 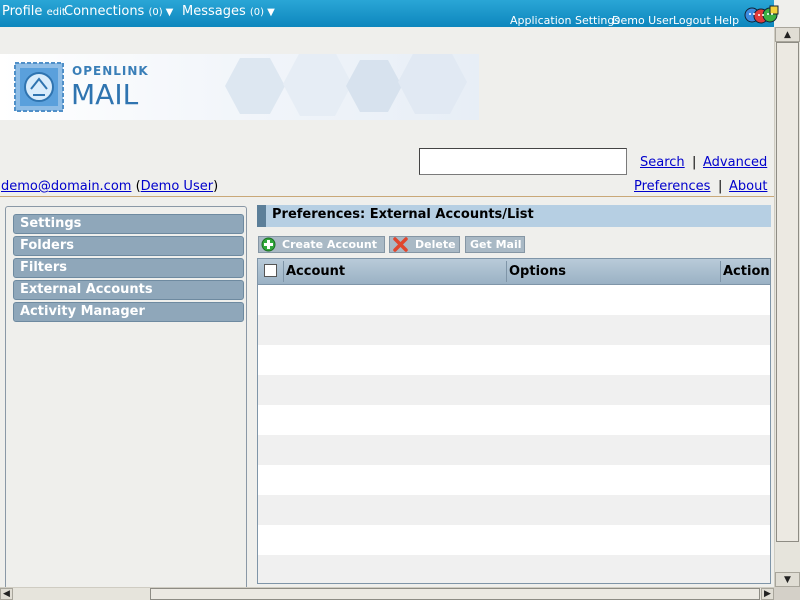 What do you see at coordinates (110, 71) in the screenshot?
I see `banner-title-openlink: OPENLINK` at bounding box center [110, 71].